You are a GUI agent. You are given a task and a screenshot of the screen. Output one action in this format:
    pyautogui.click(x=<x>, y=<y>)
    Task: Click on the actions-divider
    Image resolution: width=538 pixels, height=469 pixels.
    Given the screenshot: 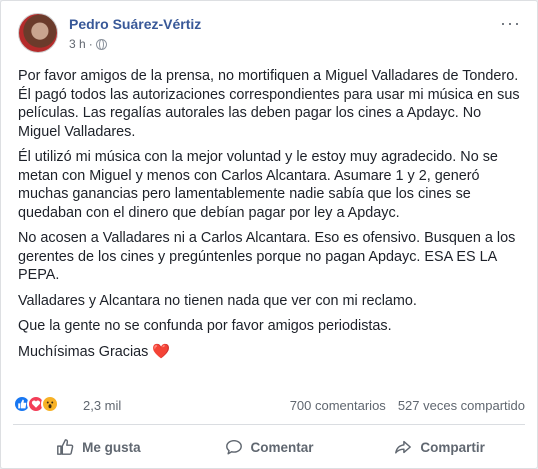 What is the action you would take?
    pyautogui.click(x=269, y=424)
    